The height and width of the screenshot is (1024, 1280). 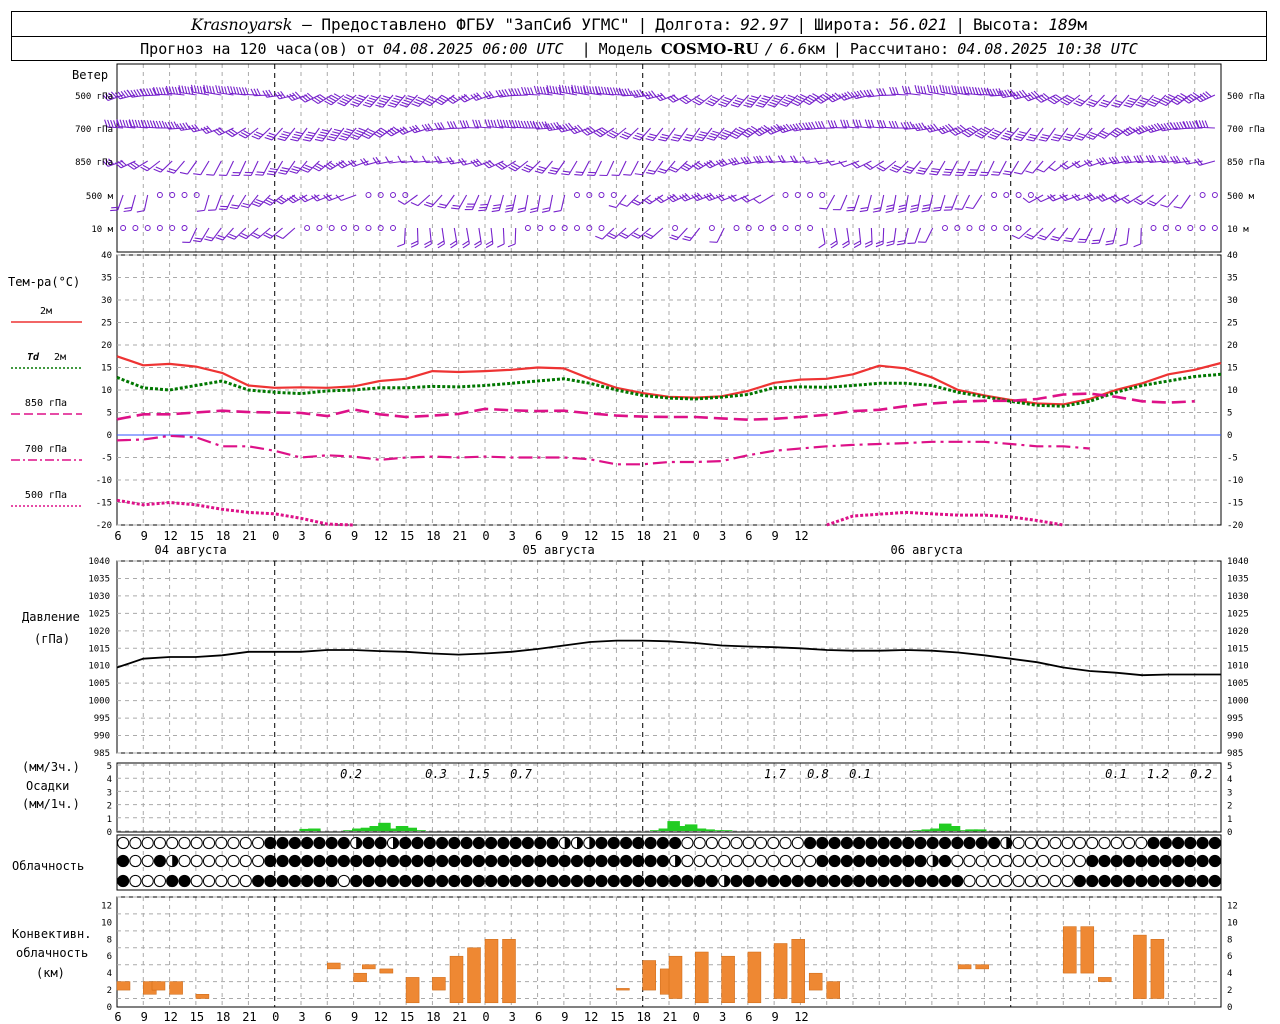 I want to click on temp-legend-item: 700 гПа, so click(x=46, y=452).